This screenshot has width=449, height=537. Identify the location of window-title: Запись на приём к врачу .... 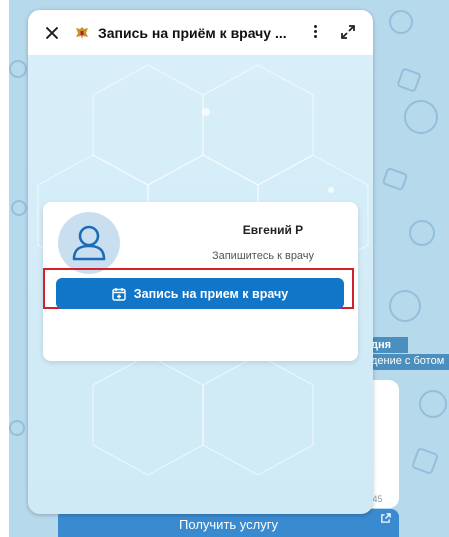
(192, 32).